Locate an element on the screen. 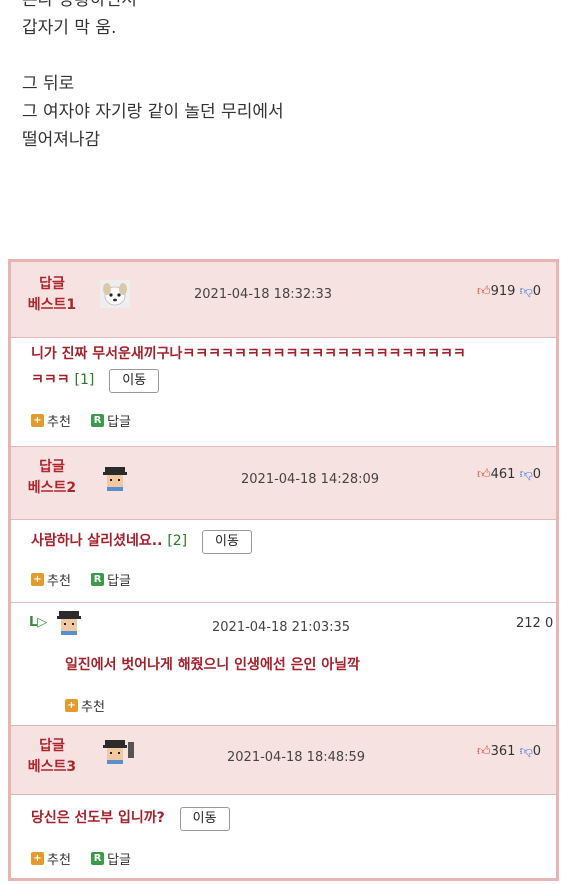  reply-actions: + 추천 is located at coordinates (93, 705).